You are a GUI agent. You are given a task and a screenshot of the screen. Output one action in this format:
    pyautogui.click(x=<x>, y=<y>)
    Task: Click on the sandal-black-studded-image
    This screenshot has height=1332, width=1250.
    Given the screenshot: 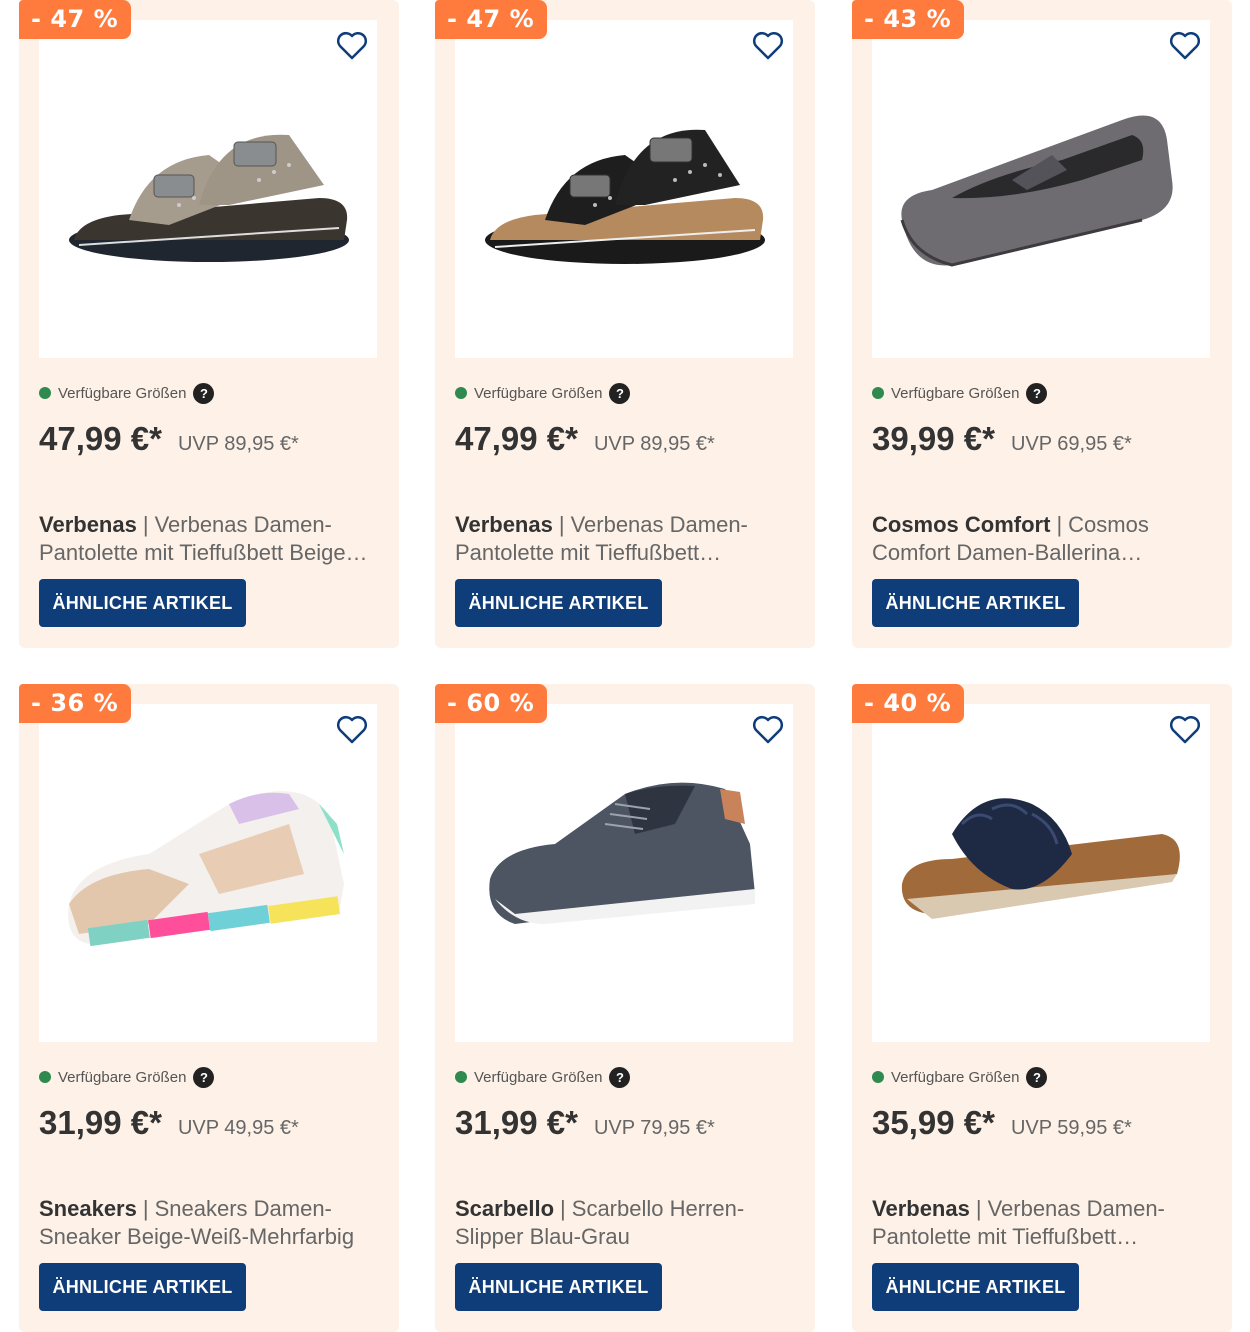 What is the action you would take?
    pyautogui.click(x=625, y=196)
    